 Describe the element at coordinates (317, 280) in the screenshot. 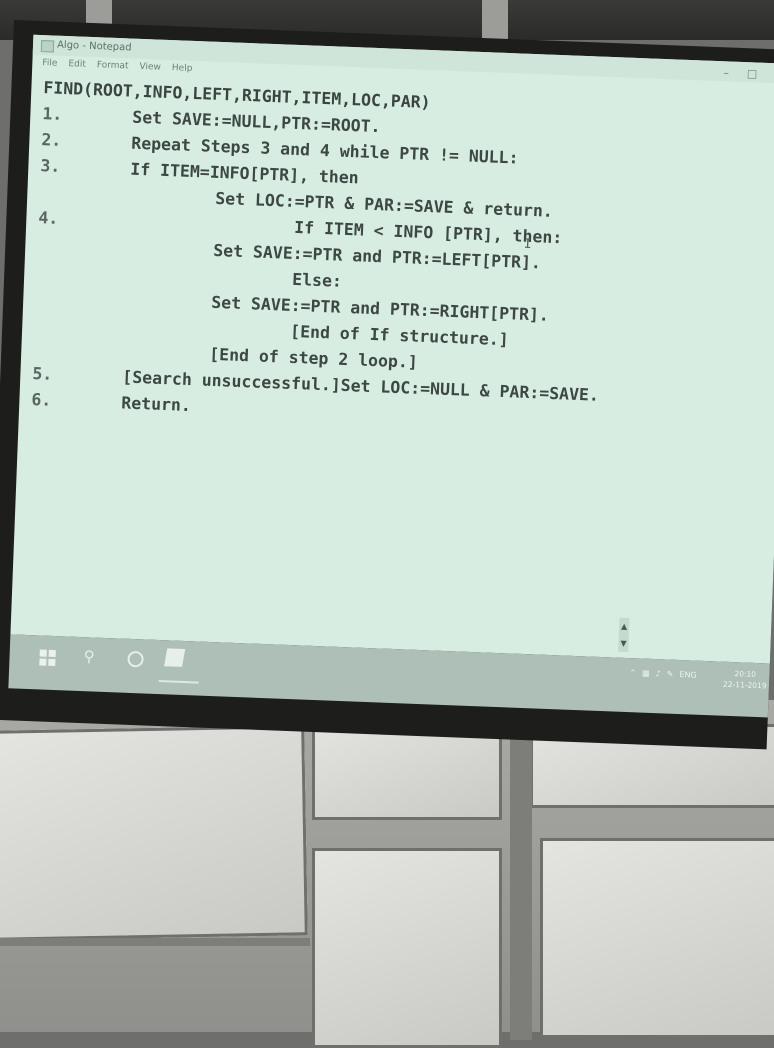

I see `code-text: Else:` at that location.